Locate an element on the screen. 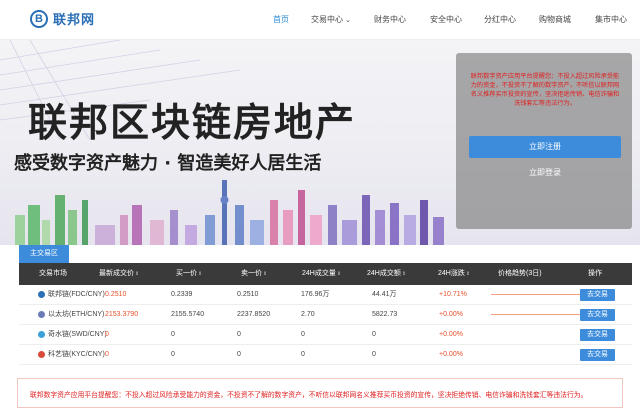  market-cell: 奇水链(SWD/CNY) is located at coordinates (72, 335).